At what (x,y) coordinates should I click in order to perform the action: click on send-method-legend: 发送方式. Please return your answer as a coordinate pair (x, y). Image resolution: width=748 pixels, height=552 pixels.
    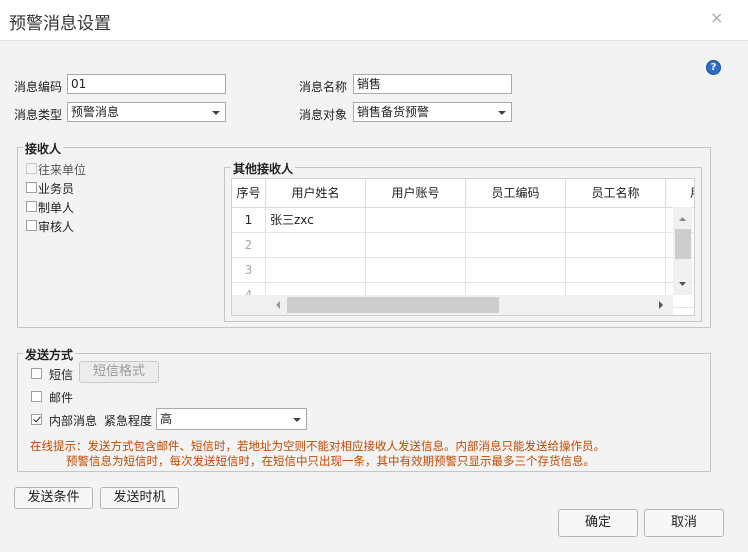
    Looking at the image, I should click on (49, 354).